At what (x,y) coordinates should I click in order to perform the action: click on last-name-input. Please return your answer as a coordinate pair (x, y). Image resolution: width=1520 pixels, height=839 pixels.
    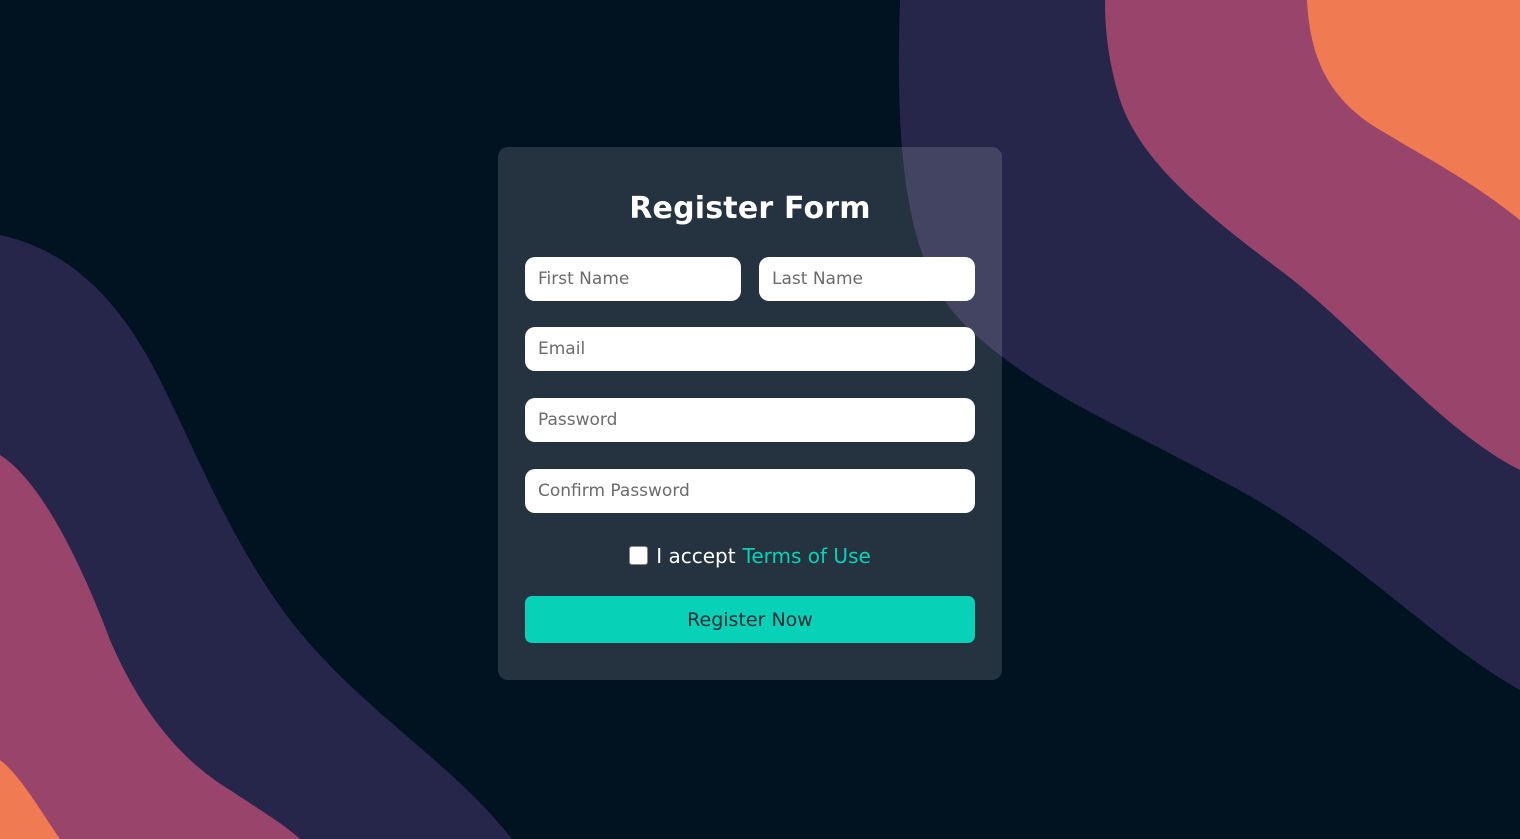
    Looking at the image, I should click on (867, 279).